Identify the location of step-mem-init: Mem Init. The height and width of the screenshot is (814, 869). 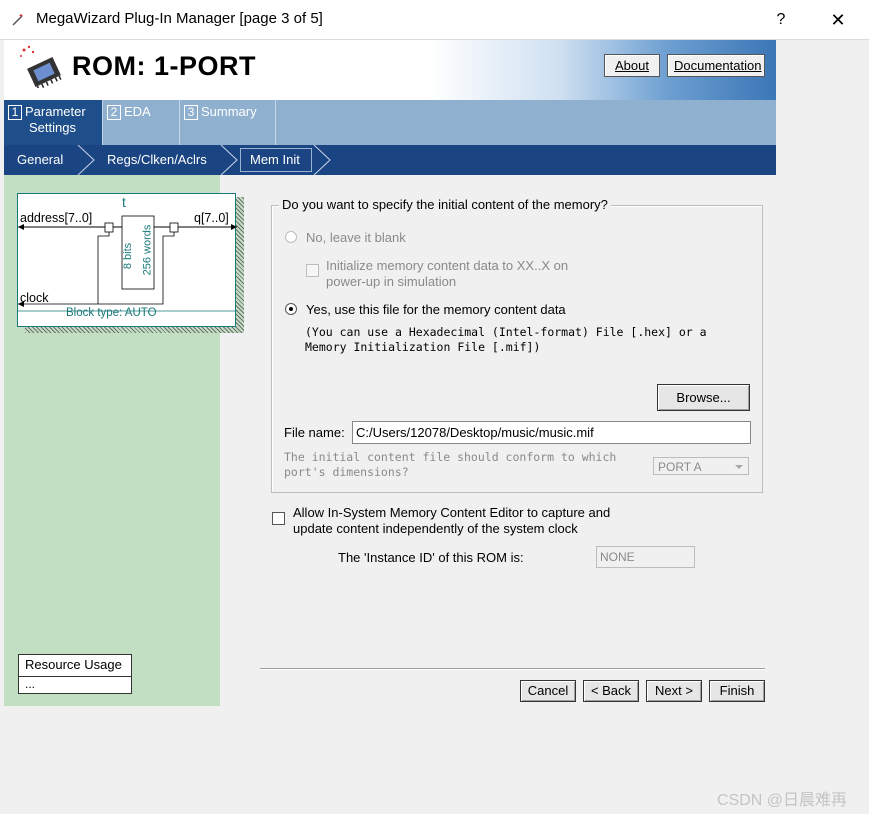
(275, 160).